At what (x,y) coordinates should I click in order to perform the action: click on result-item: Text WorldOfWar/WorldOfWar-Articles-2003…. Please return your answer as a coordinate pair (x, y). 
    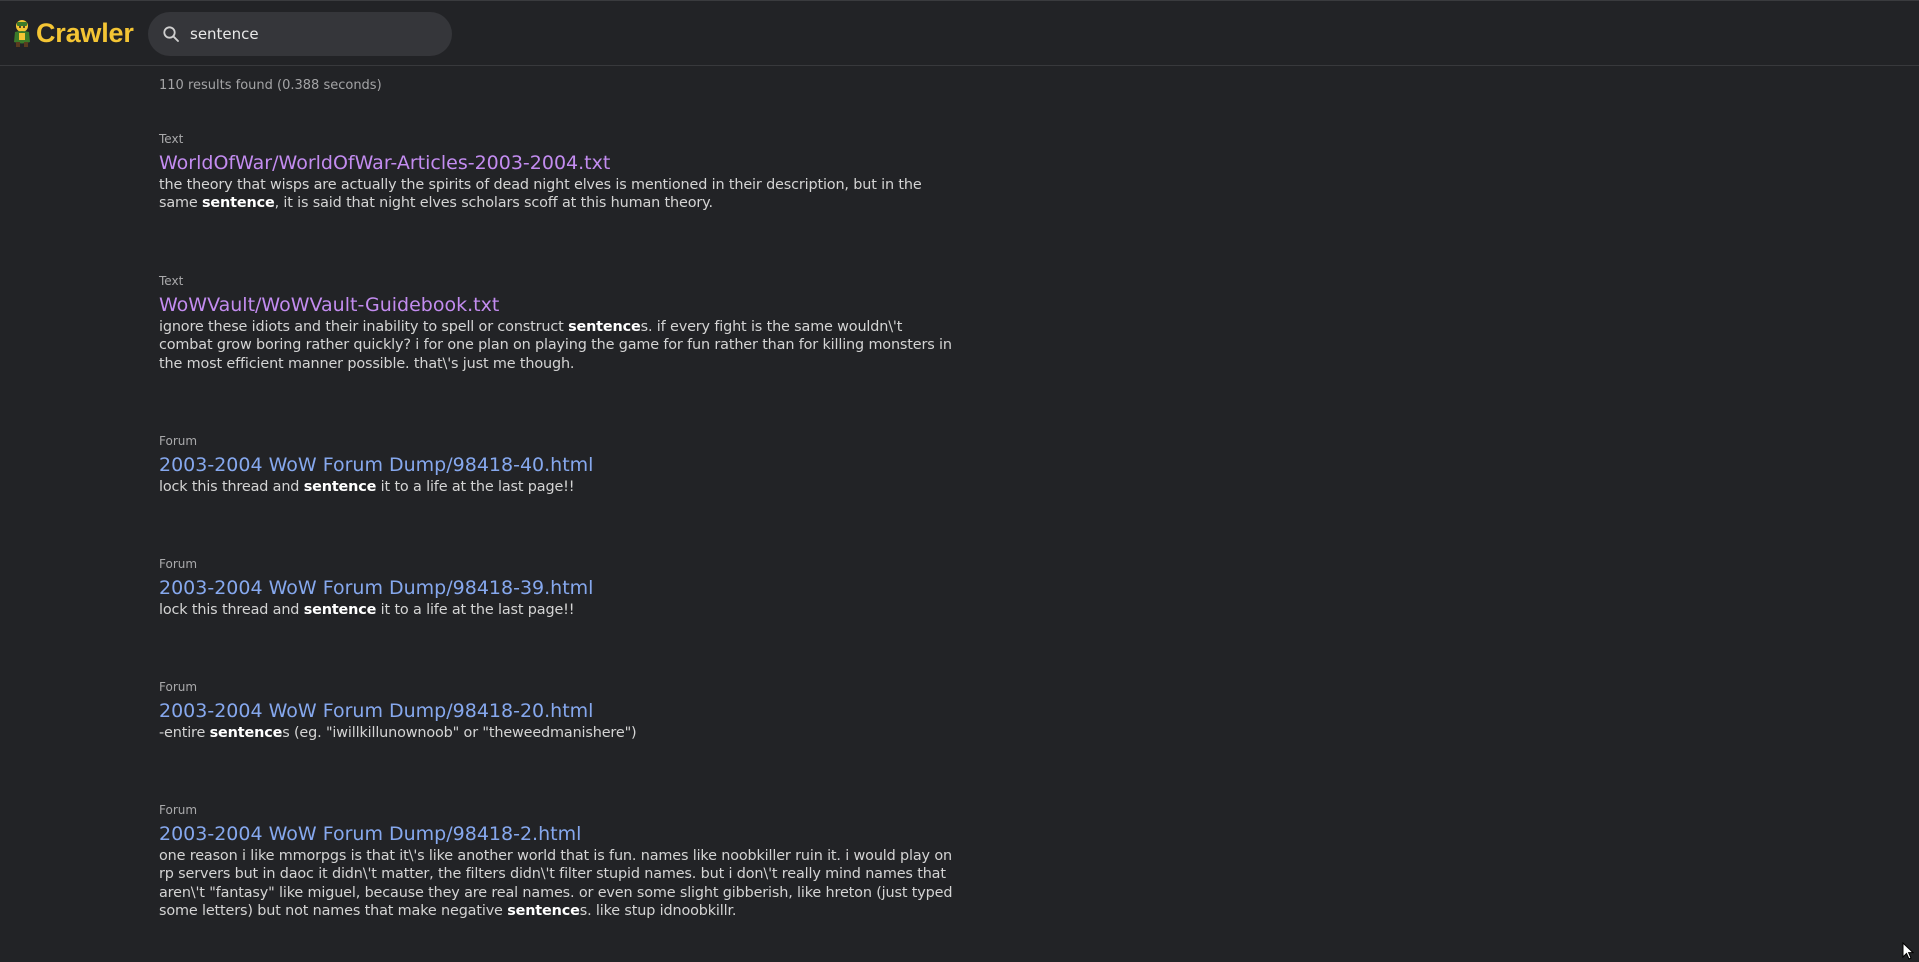
    Looking at the image, I should click on (559, 172).